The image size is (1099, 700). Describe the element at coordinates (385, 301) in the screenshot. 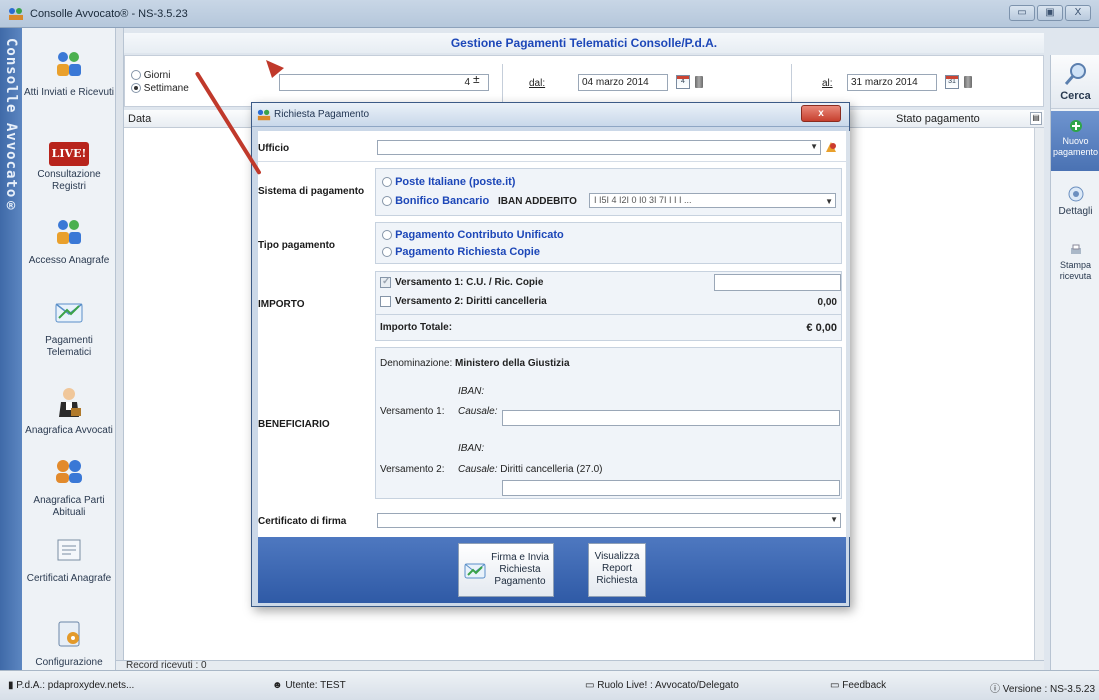

I see `versamento2-checkbox` at that location.